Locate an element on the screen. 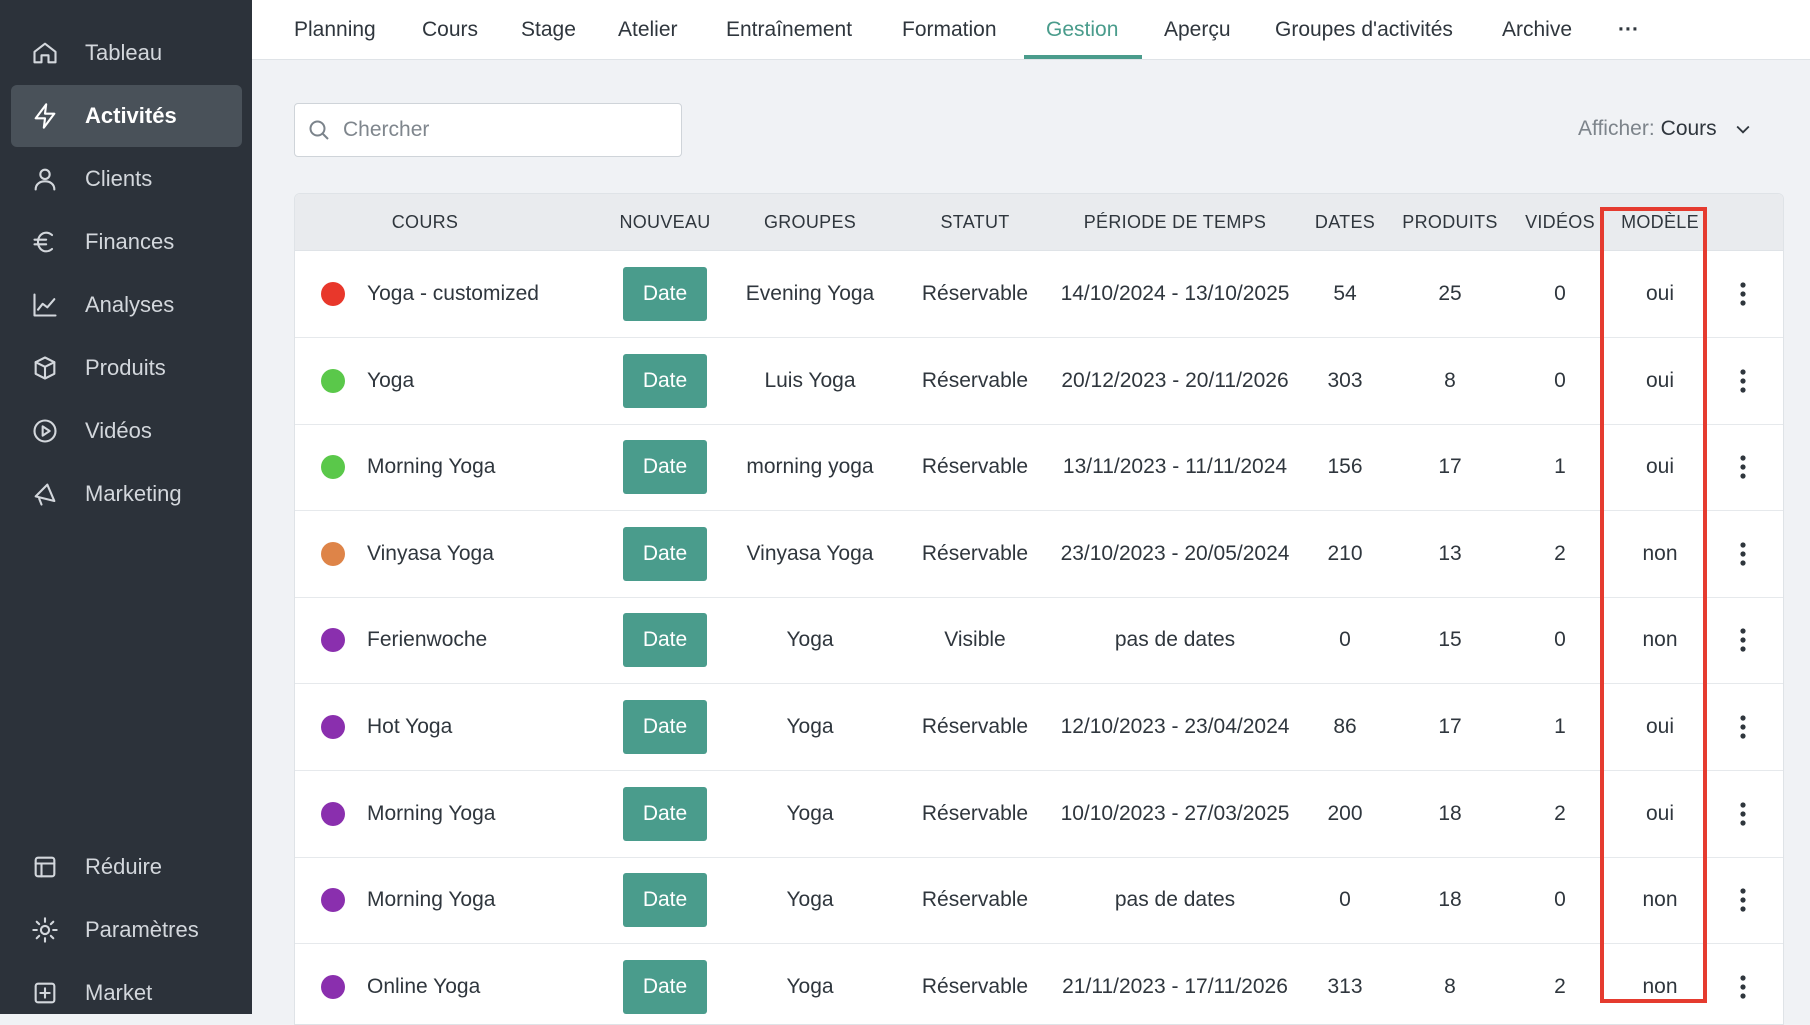 The image size is (1810, 1025). search-input is located at coordinates (503, 130).